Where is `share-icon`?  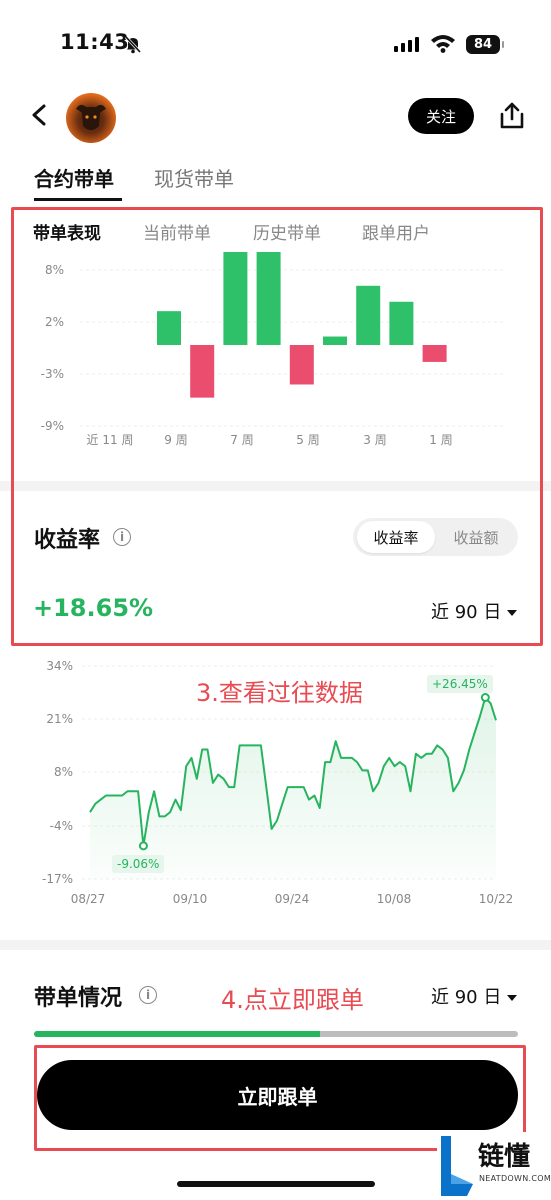 share-icon is located at coordinates (512, 115).